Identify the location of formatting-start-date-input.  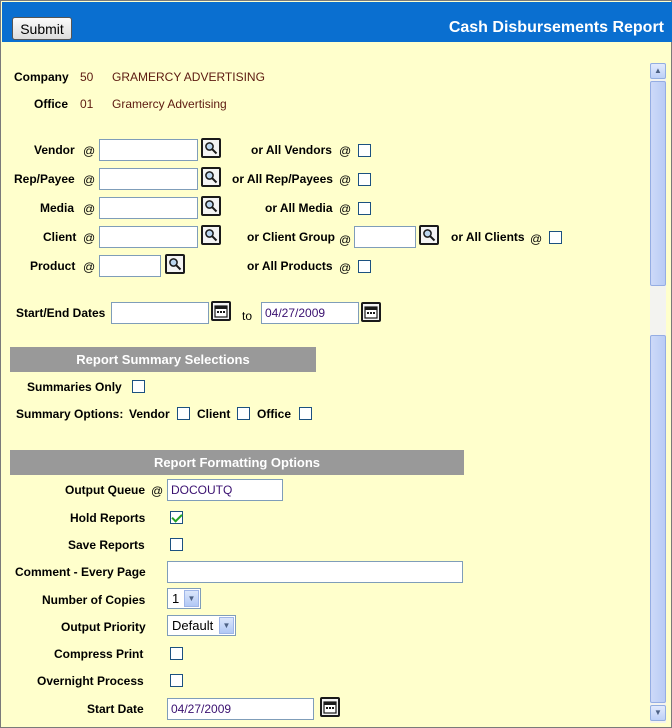
(240, 709).